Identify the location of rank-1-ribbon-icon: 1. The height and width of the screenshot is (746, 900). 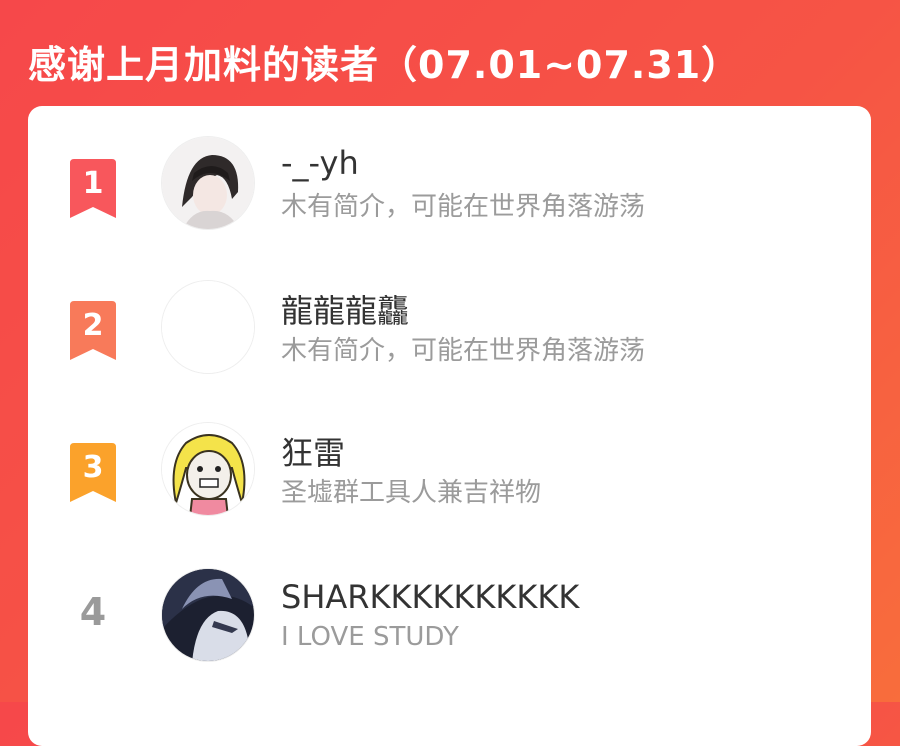
(93, 189).